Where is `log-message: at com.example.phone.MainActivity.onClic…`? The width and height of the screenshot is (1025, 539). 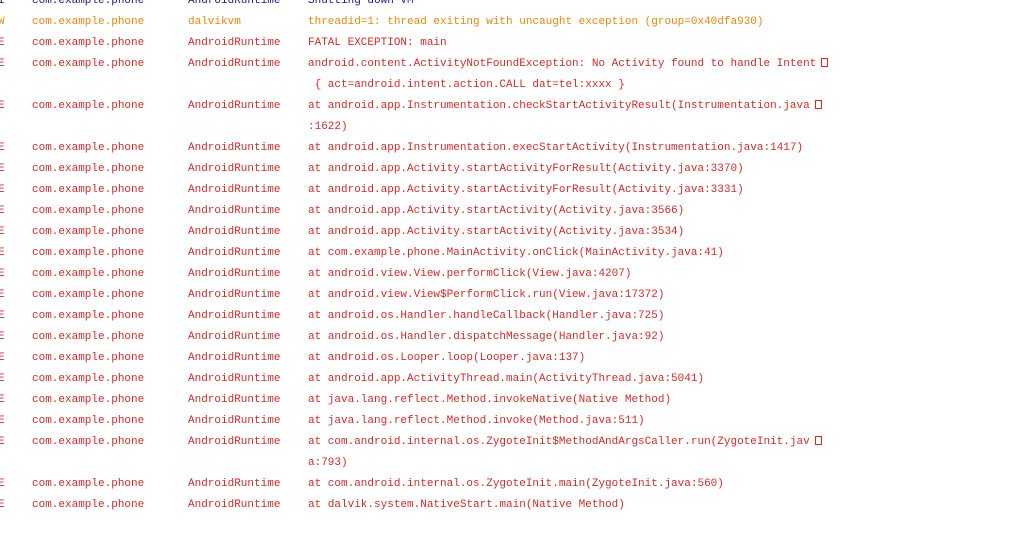
log-message: at com.example.phone.MainActivity.onClic… is located at coordinates (588, 257).